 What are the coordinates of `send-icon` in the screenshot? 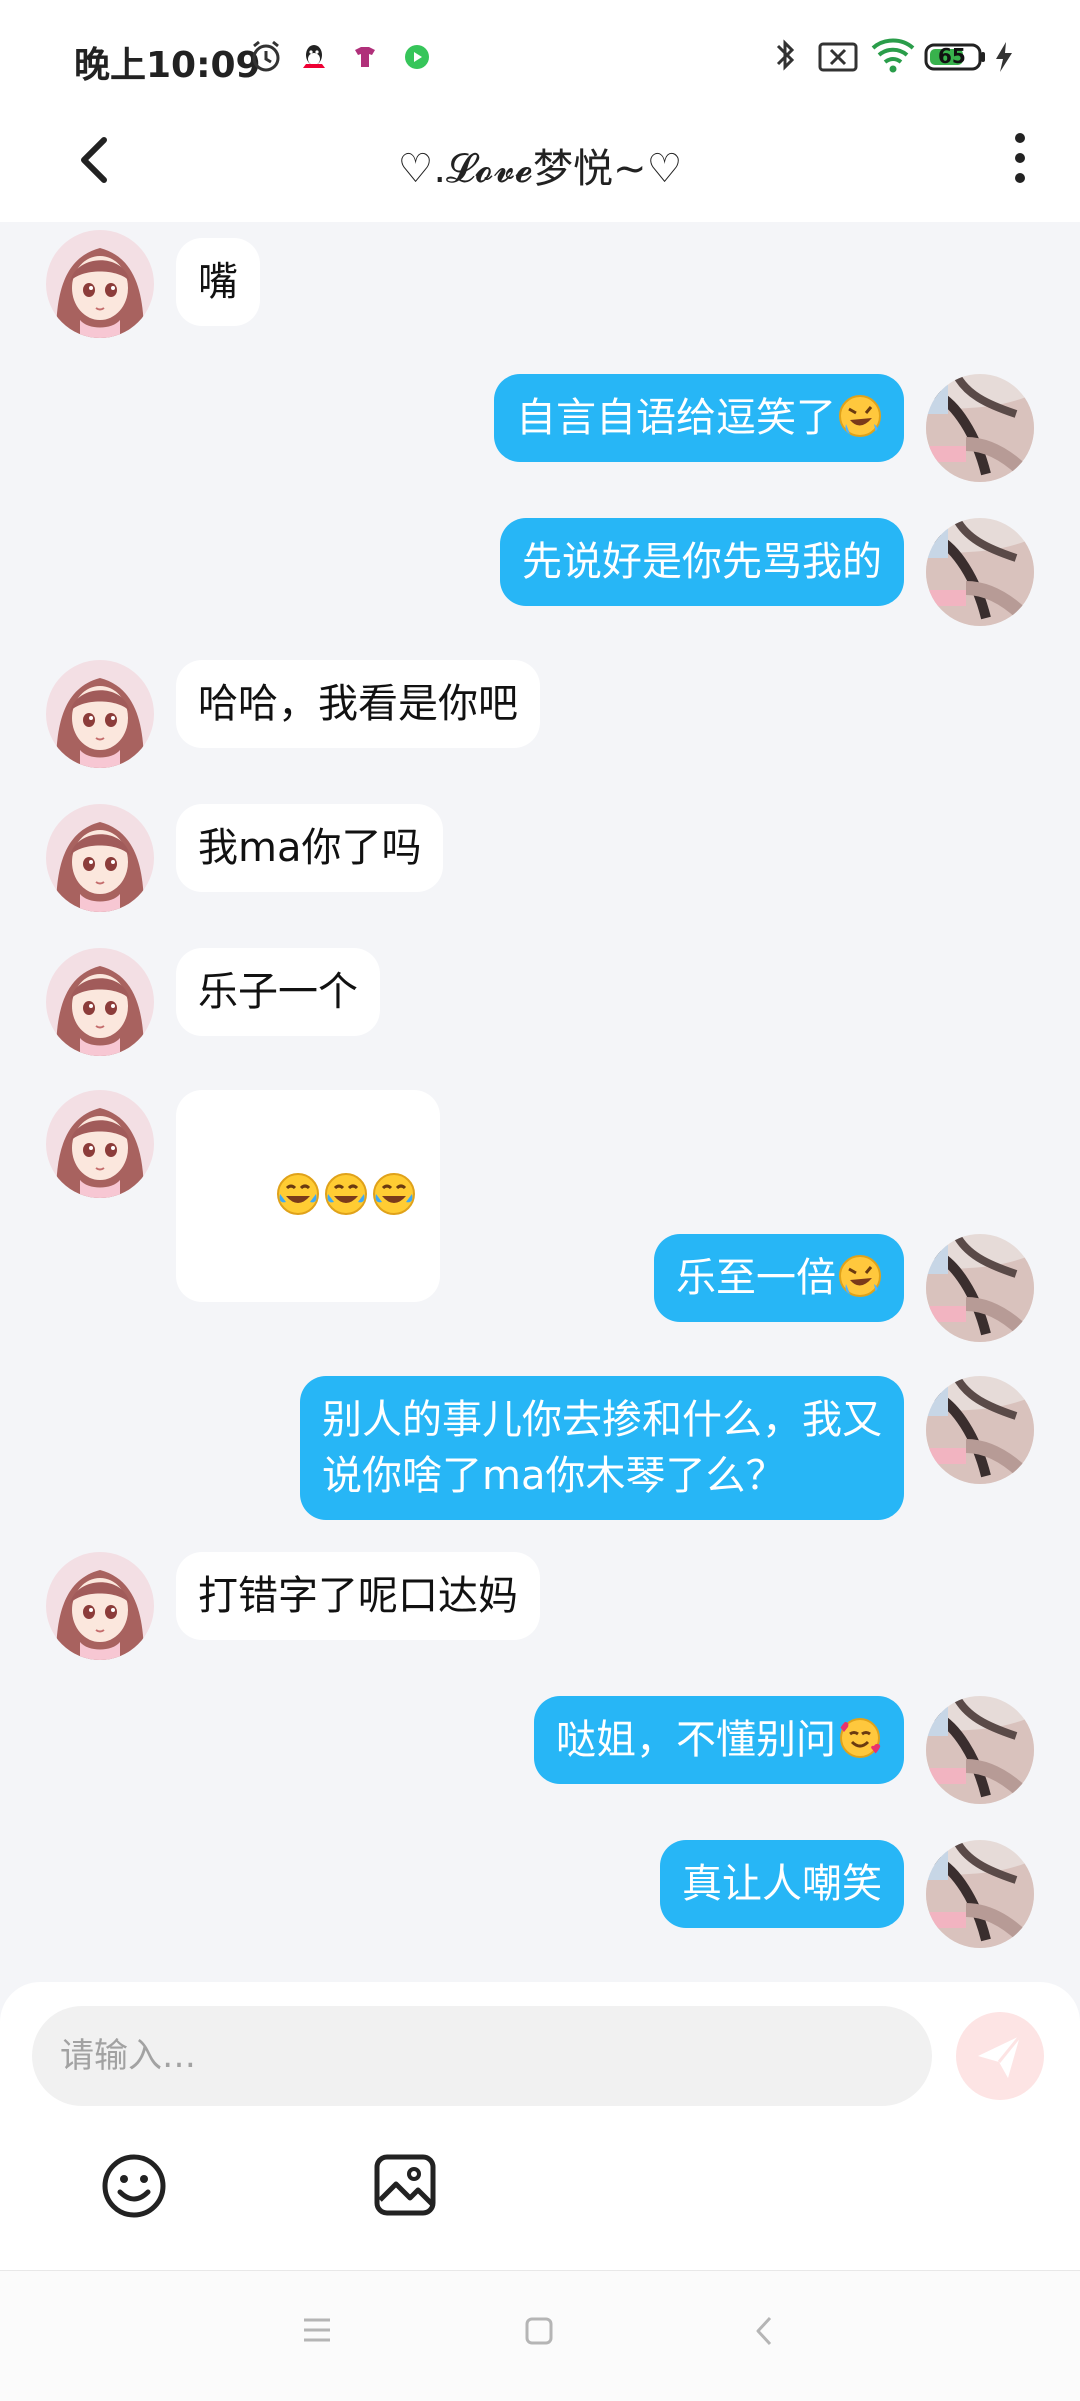 It's located at (1000, 2056).